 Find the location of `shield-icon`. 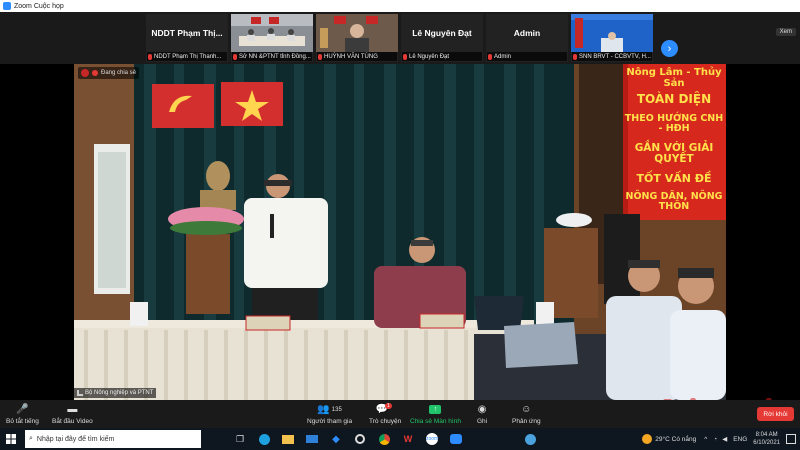

shield-icon is located at coordinates (85, 73).